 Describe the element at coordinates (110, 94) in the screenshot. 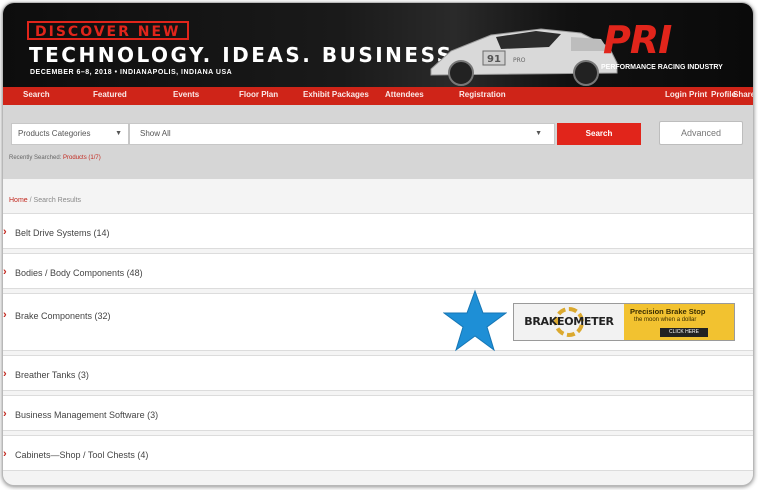

I see `nav-item-featured: Featured` at that location.